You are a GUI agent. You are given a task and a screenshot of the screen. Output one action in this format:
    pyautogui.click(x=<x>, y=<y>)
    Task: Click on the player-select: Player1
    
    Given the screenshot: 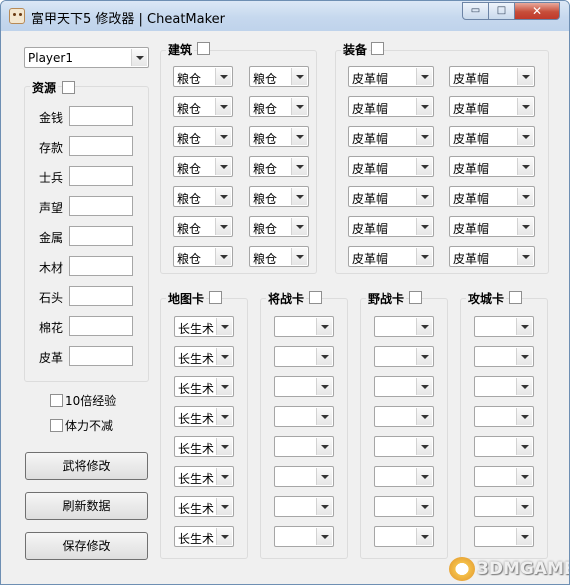 What is the action you would take?
    pyautogui.click(x=86, y=57)
    